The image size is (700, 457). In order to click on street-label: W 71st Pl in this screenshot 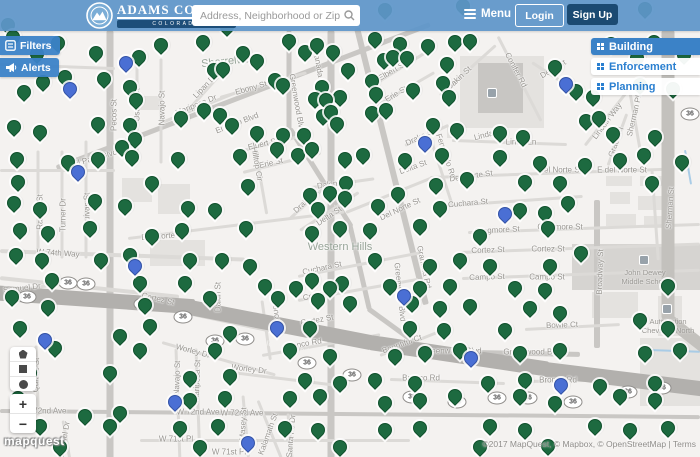, I will do `click(229, 452)`.